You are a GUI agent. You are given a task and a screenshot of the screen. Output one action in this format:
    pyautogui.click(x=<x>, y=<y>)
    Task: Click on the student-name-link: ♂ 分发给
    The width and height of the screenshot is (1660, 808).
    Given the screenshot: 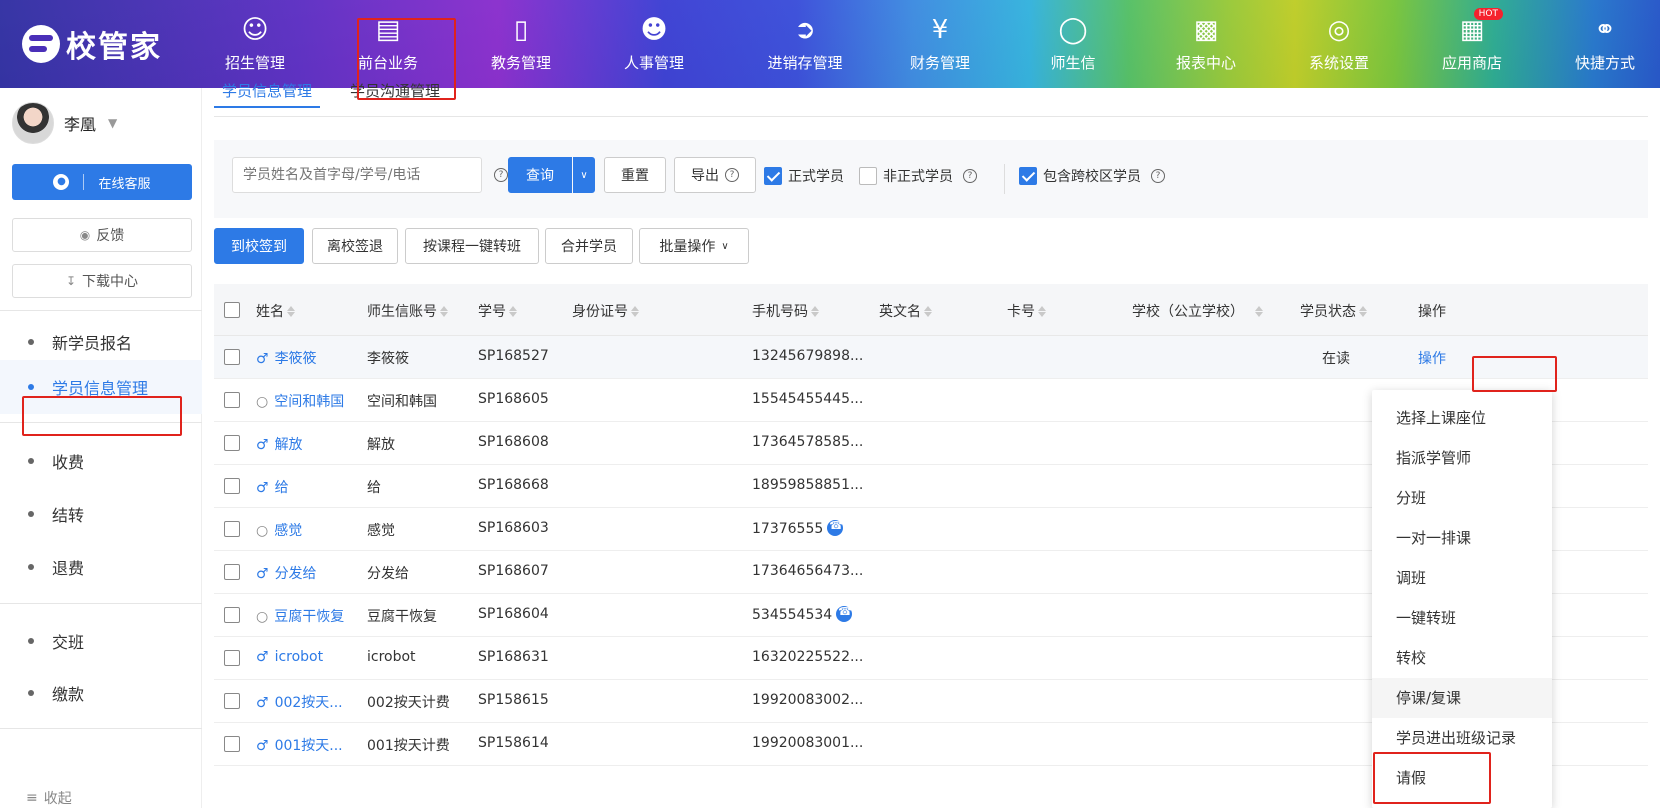 What is the action you would take?
    pyautogui.click(x=286, y=573)
    